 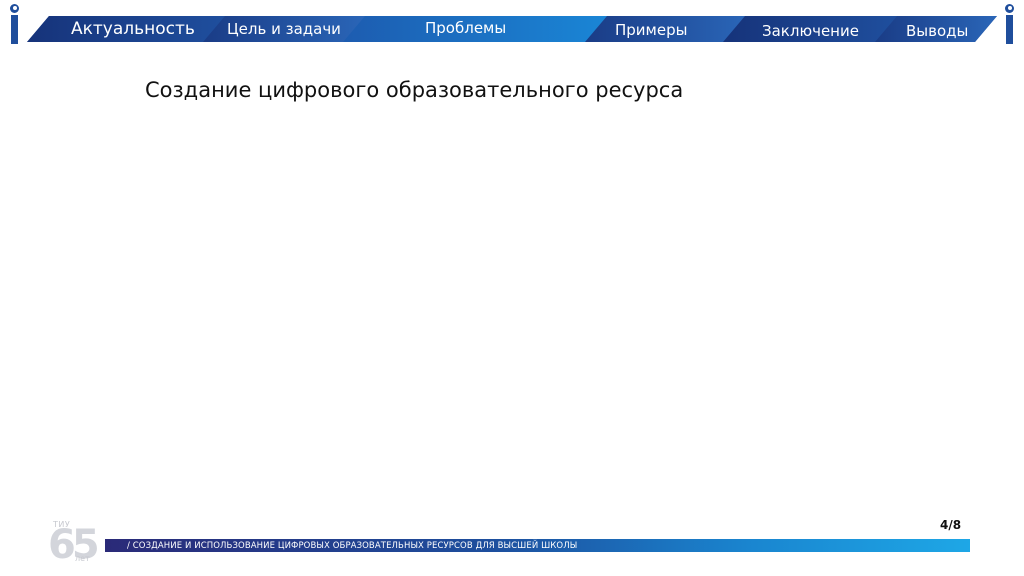 What do you see at coordinates (475, 29) in the screenshot?
I see `tab-problems: Проблемы` at bounding box center [475, 29].